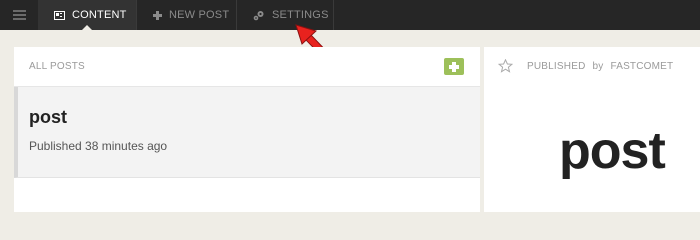 This screenshot has height=240, width=700. I want to click on panel-title: ALL POSTS, so click(57, 66).